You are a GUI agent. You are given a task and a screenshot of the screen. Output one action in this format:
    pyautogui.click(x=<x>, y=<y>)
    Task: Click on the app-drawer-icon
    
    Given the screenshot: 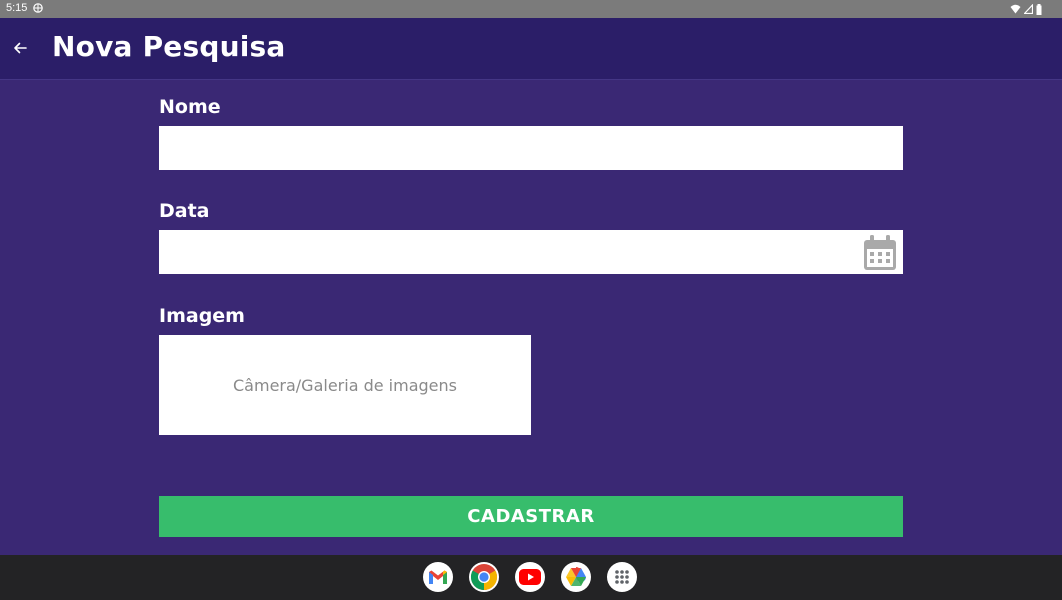 What is the action you would take?
    pyautogui.click(x=622, y=577)
    